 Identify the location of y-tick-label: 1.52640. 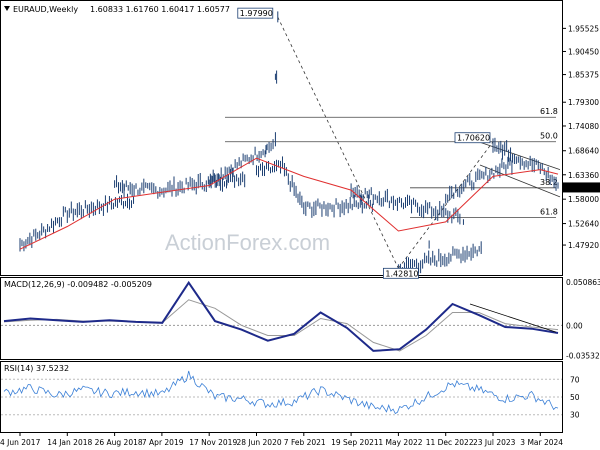
(583, 224).